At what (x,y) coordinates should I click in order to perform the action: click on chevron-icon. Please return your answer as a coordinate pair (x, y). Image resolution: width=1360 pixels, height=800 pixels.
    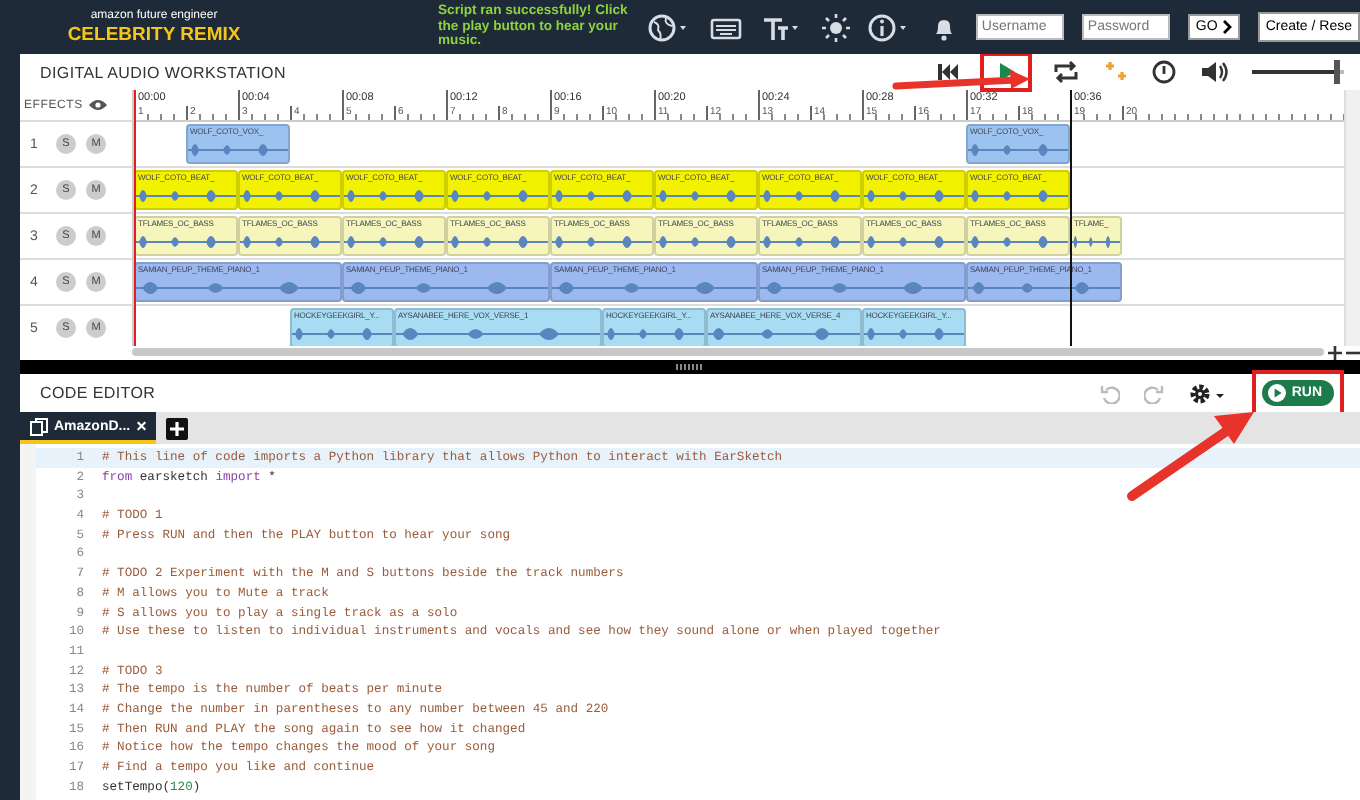
    Looking at the image, I should click on (1226, 27).